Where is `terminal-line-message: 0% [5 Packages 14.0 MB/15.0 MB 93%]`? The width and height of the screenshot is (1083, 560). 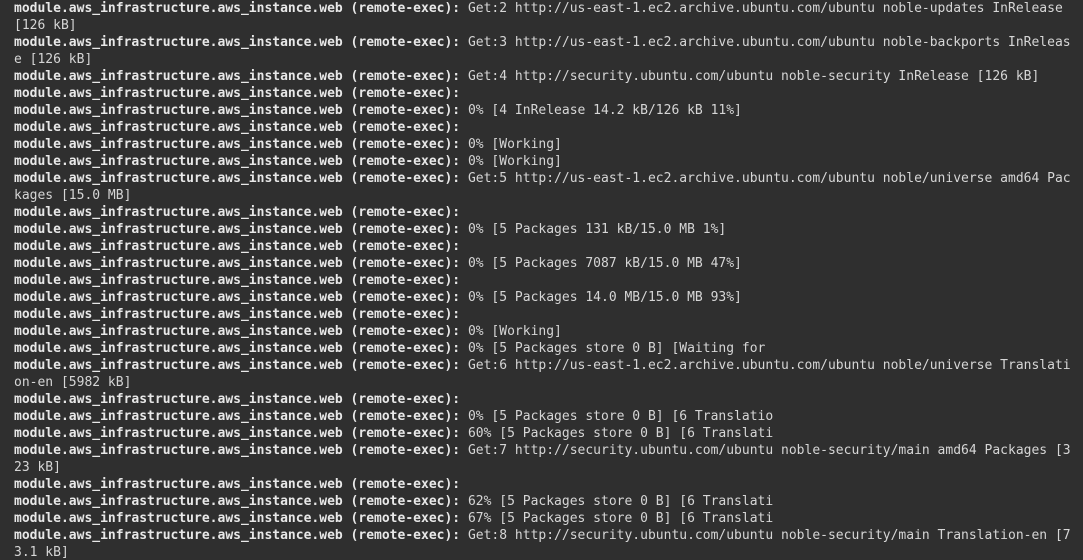 terminal-line-message: 0% [5 Packages 14.0 MB/15.0 MB 93%] is located at coordinates (601, 297).